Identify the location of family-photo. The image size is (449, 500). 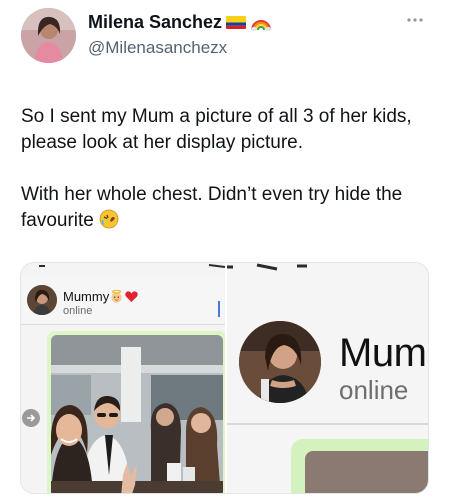
(137, 414).